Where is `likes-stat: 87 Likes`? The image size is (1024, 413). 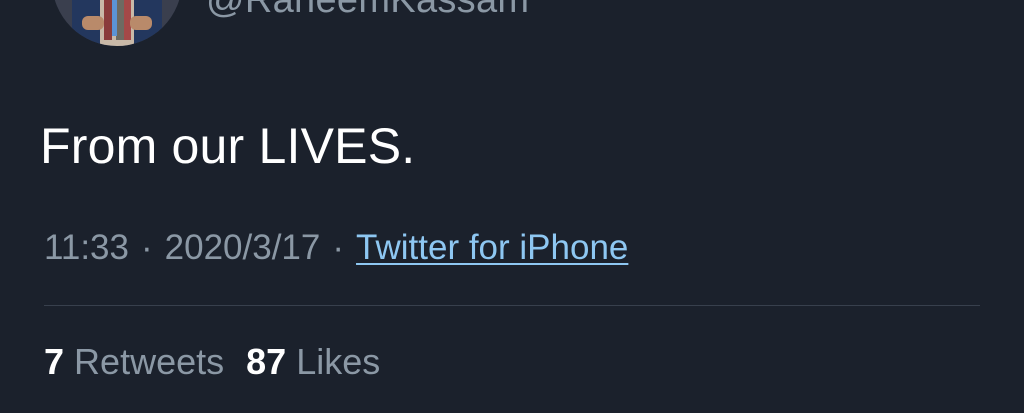 likes-stat: 87 Likes is located at coordinates (313, 361).